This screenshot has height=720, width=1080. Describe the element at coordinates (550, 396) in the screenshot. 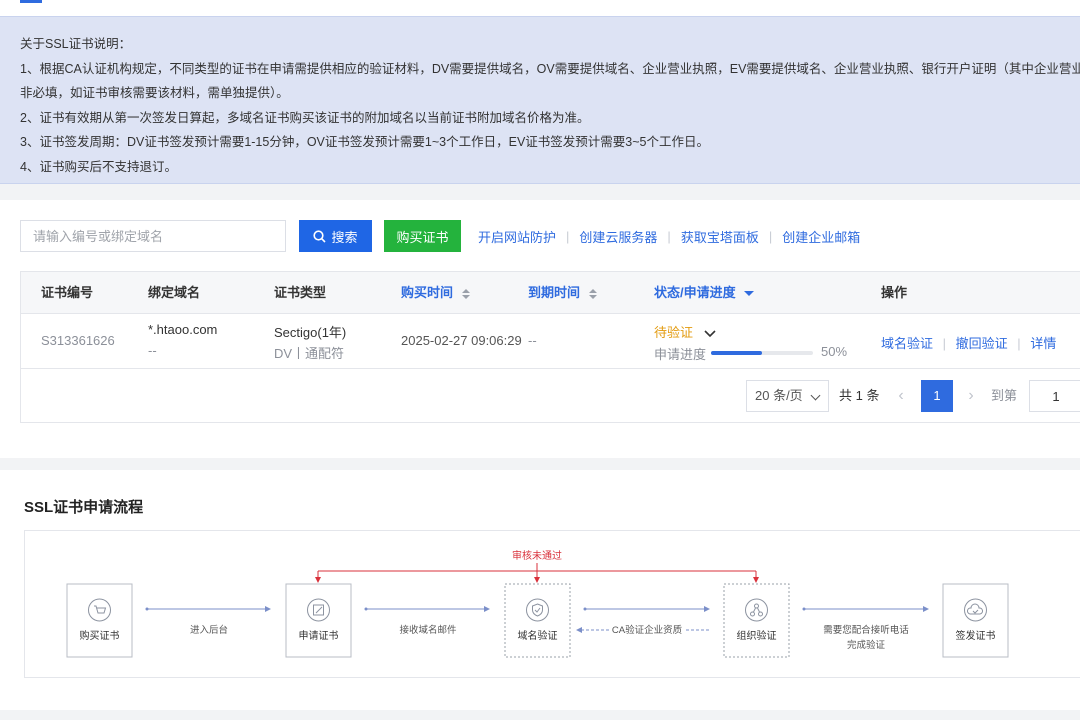

I see `pagination: 20 条/页 共 1 条 ‹ 1 › 到第` at that location.